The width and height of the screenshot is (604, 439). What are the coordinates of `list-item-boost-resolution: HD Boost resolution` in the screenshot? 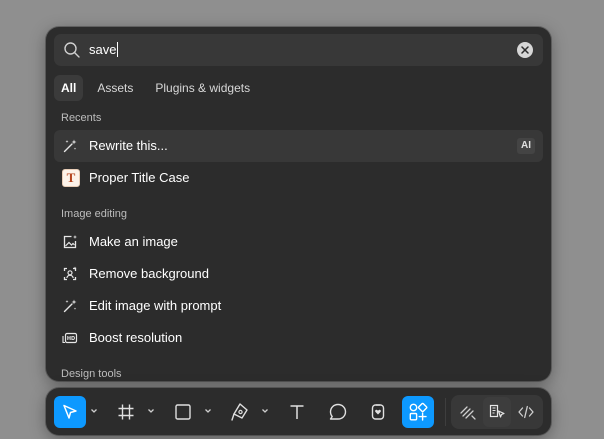 It's located at (298, 338).